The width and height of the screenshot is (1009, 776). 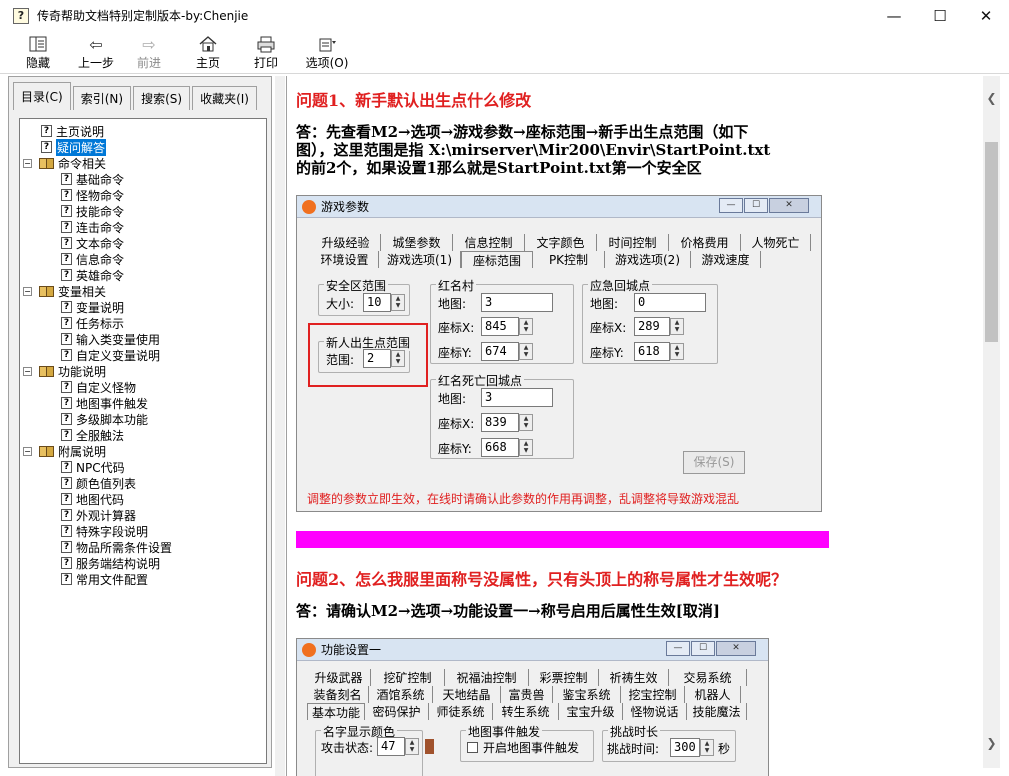 What do you see at coordinates (489, 242) in the screenshot?
I see `game-param-tab: 信息控制` at bounding box center [489, 242].